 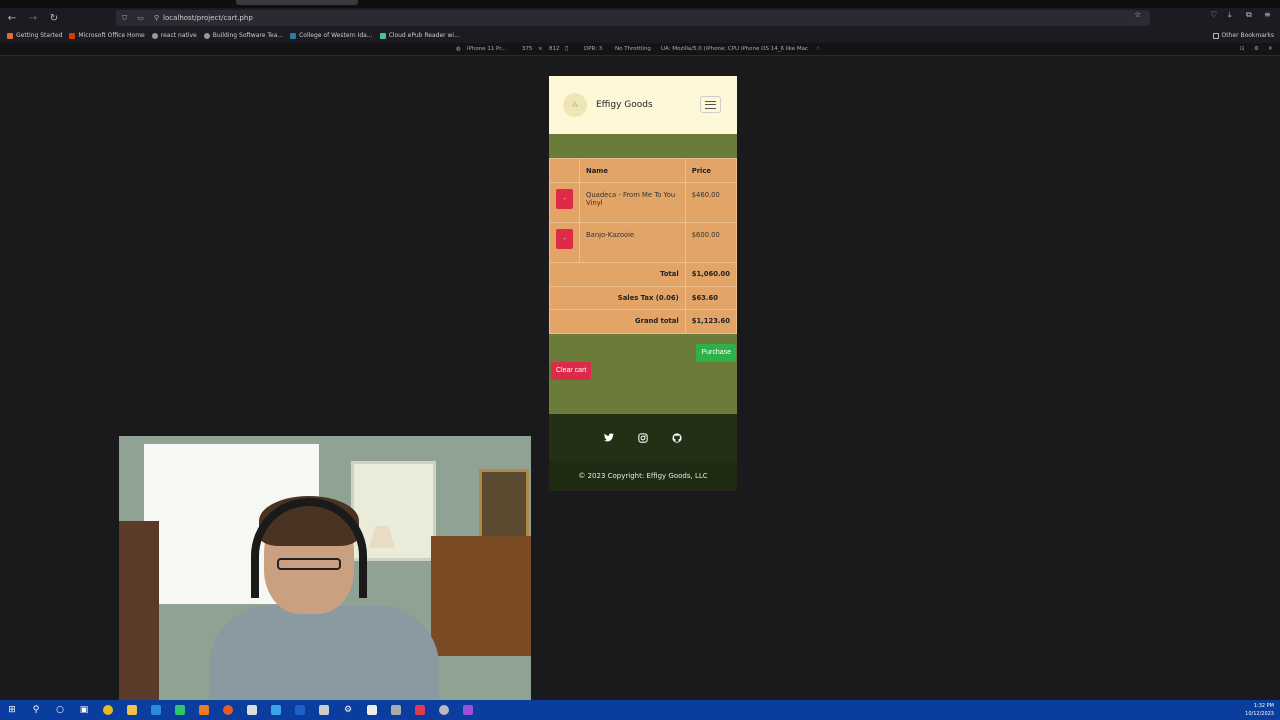 I want to click on windows-taskbar: ⊞ ⚲ ○ ▣ ⚙ 1:32 PM 10/12/2023, so click(x=640, y=710).